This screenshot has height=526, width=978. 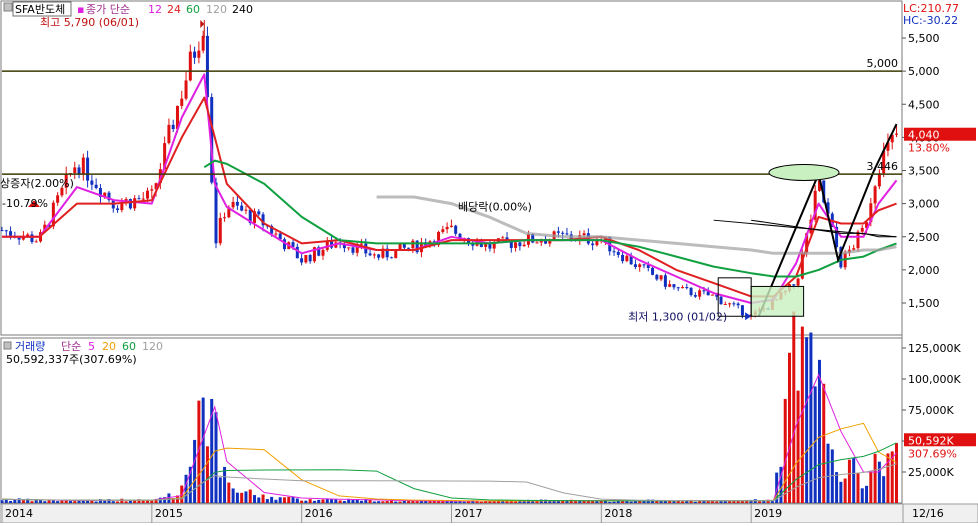 I want to click on target-ellipse-marker, so click(x=804, y=172).